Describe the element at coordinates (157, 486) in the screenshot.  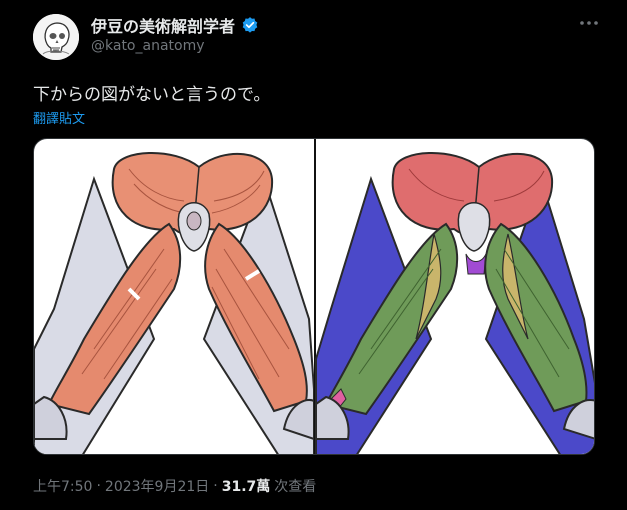
I see `tweet-date: 2023年9月21日` at that location.